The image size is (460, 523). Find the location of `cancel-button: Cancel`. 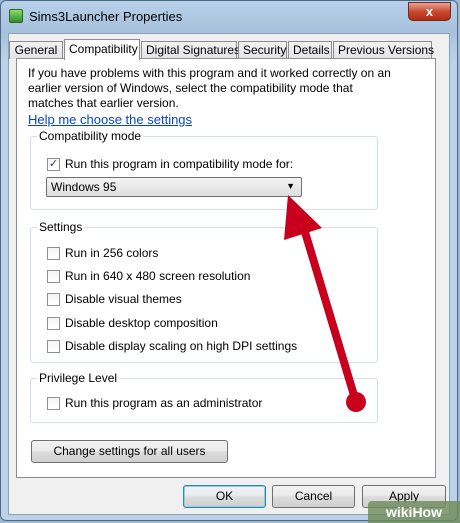

cancel-button: Cancel is located at coordinates (313, 496).